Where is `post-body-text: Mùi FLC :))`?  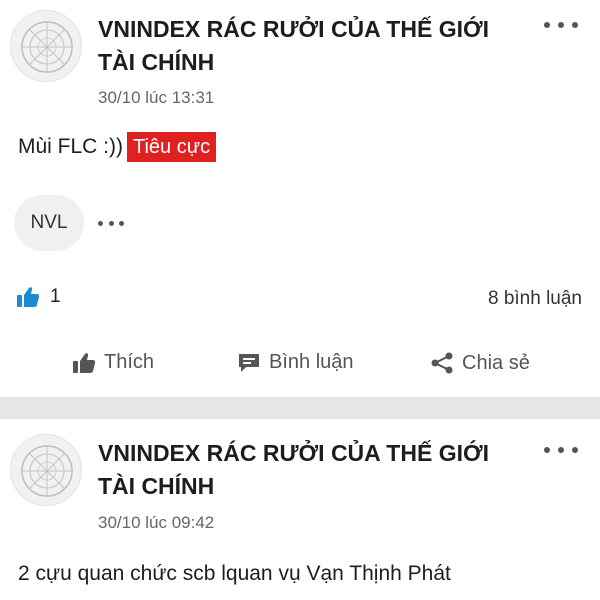
post-body-text: Mùi FLC :)) is located at coordinates (70, 146).